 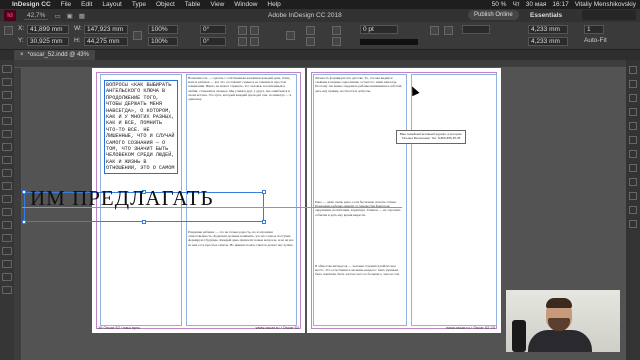 What do you see at coordinates (54, 55) in the screenshot?
I see `tab-oscar-52: × *oscar_52.indd @ 43%` at bounding box center [54, 55].